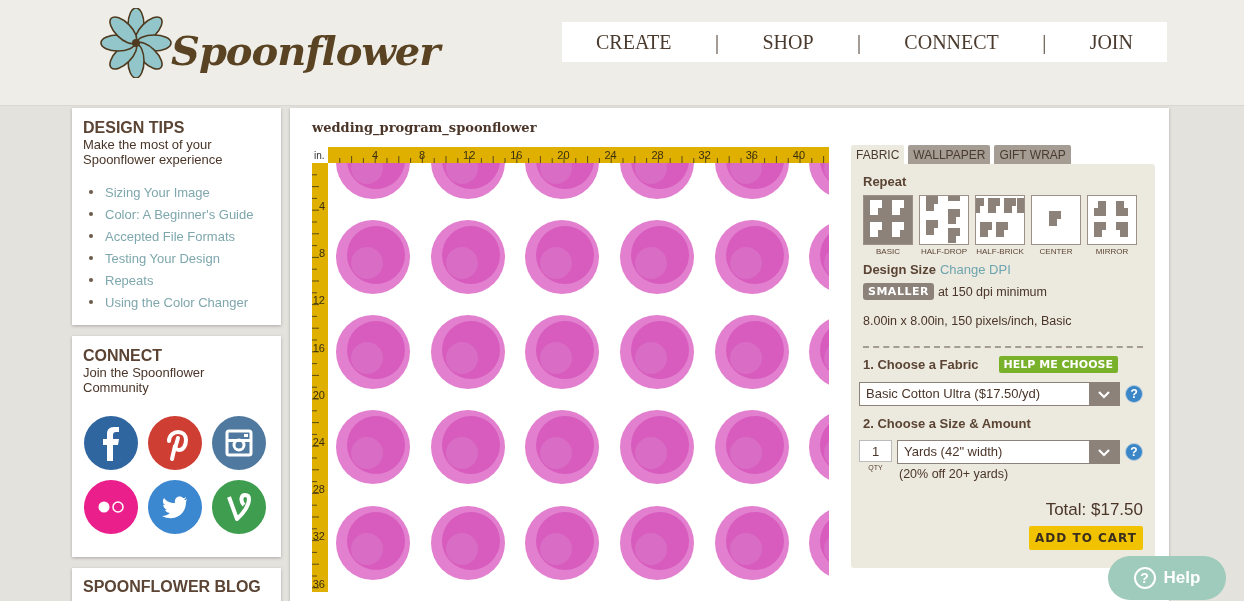 The height and width of the screenshot is (601, 1244). I want to click on product-tab: WALLPAPER, so click(949, 154).